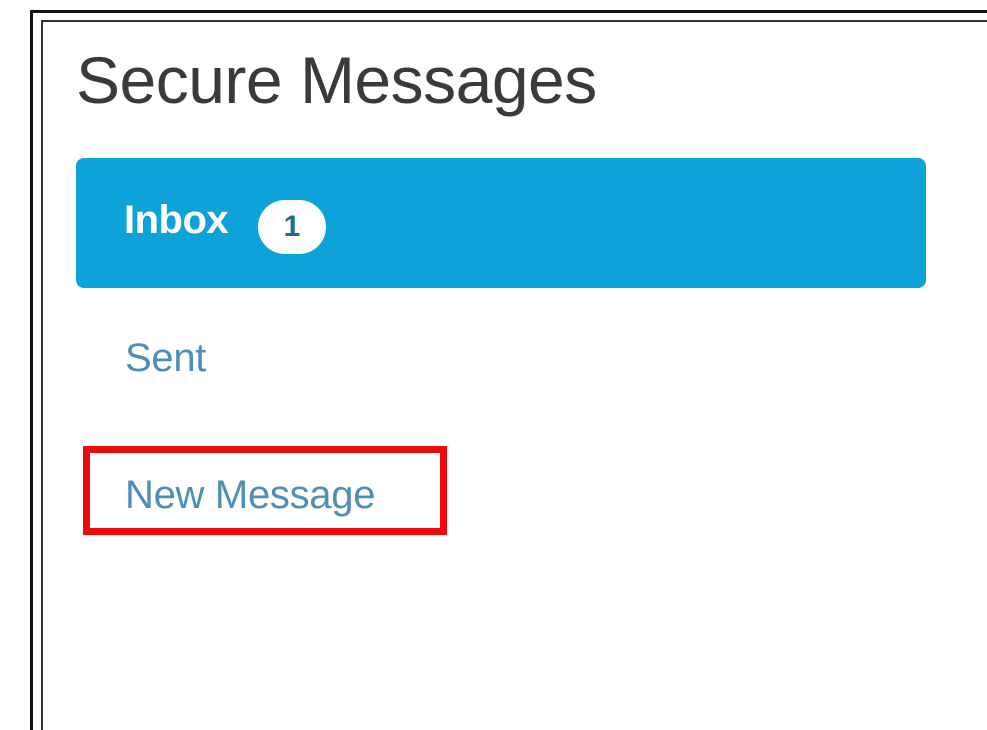 This screenshot has width=987, height=730. Describe the element at coordinates (250, 495) in the screenshot. I see `nav-item-new-message: New Message` at that location.